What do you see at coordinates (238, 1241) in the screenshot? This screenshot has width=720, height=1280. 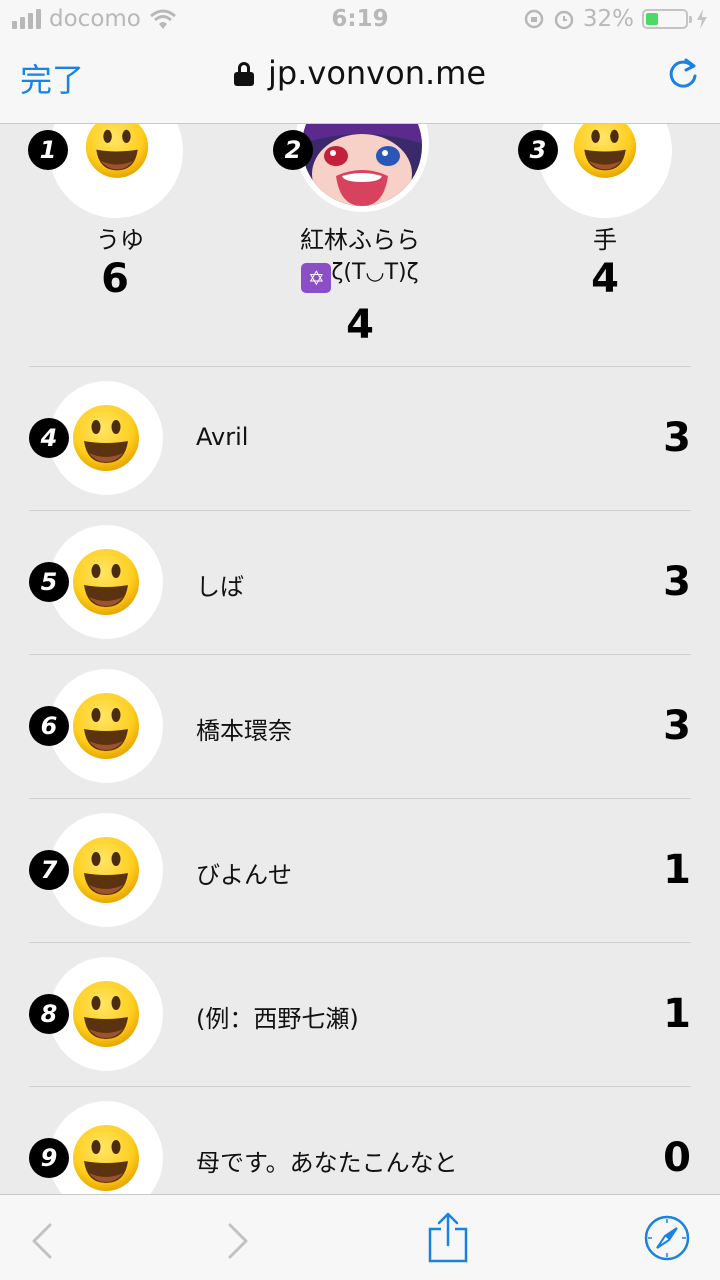 I see `forward-icon` at bounding box center [238, 1241].